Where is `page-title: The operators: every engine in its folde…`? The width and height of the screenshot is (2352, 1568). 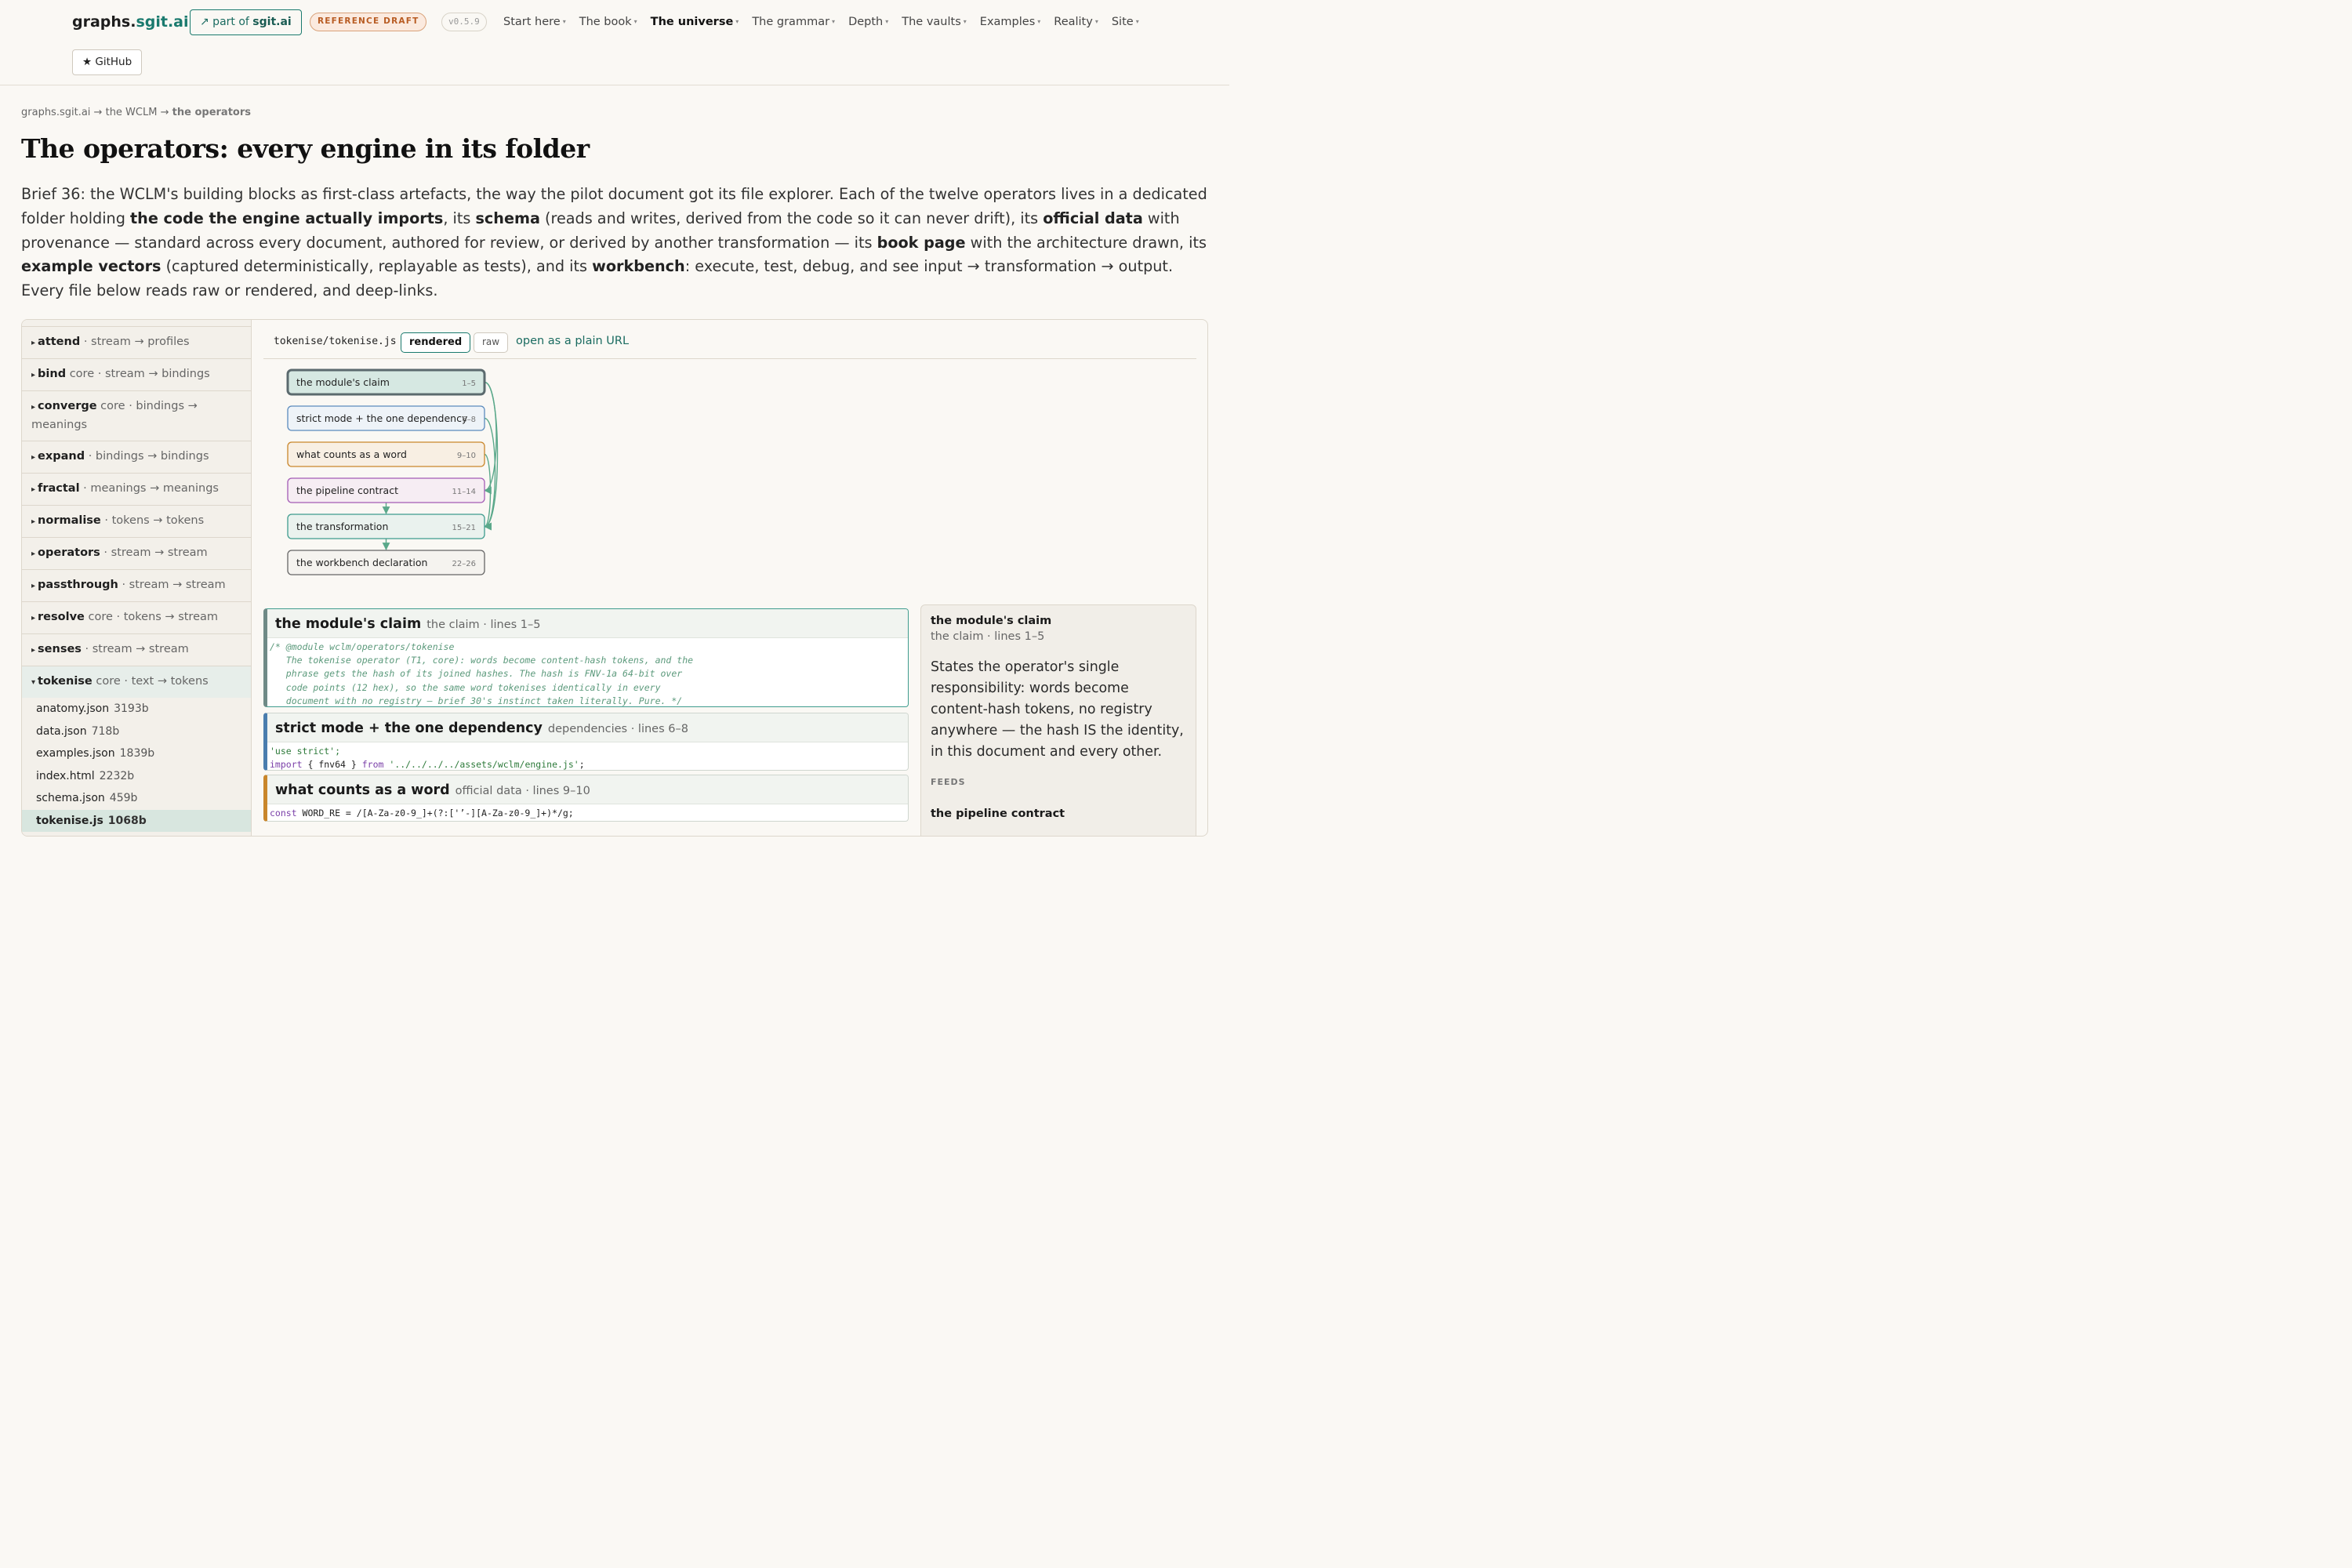
page-title: The operators: every engine in its folde… is located at coordinates (305, 148).